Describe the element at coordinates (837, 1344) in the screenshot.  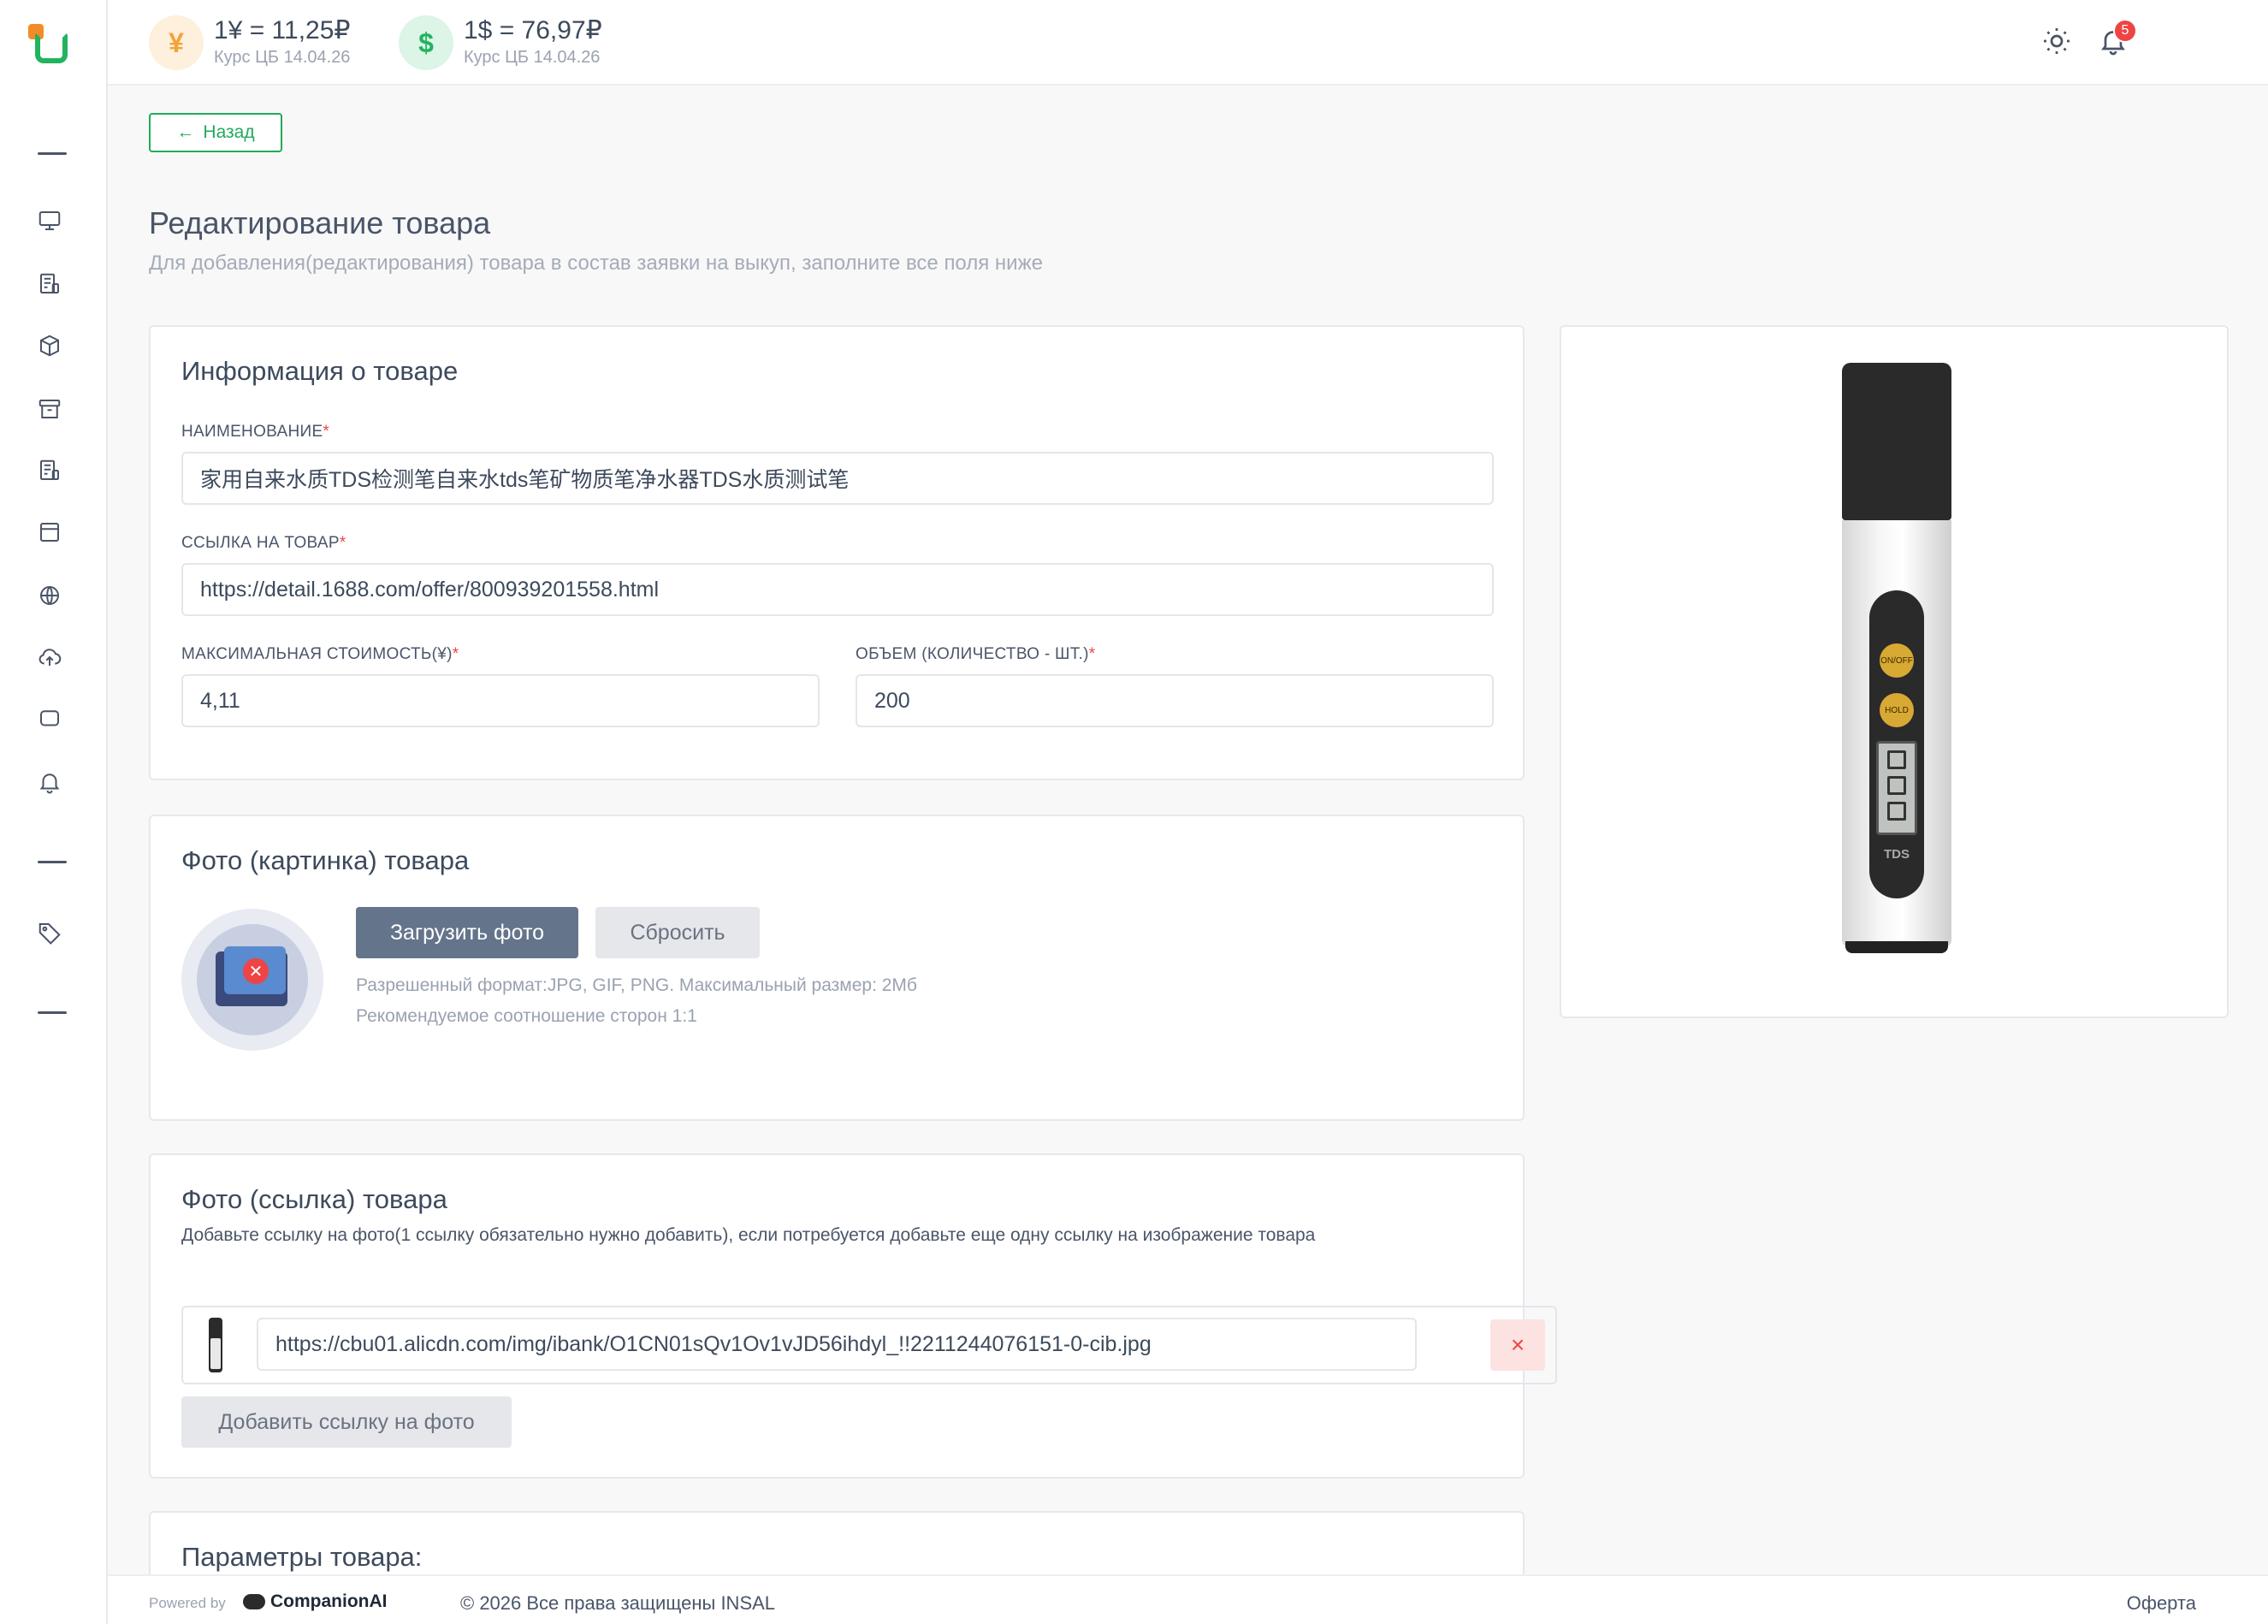
I see `photo-link-input` at that location.